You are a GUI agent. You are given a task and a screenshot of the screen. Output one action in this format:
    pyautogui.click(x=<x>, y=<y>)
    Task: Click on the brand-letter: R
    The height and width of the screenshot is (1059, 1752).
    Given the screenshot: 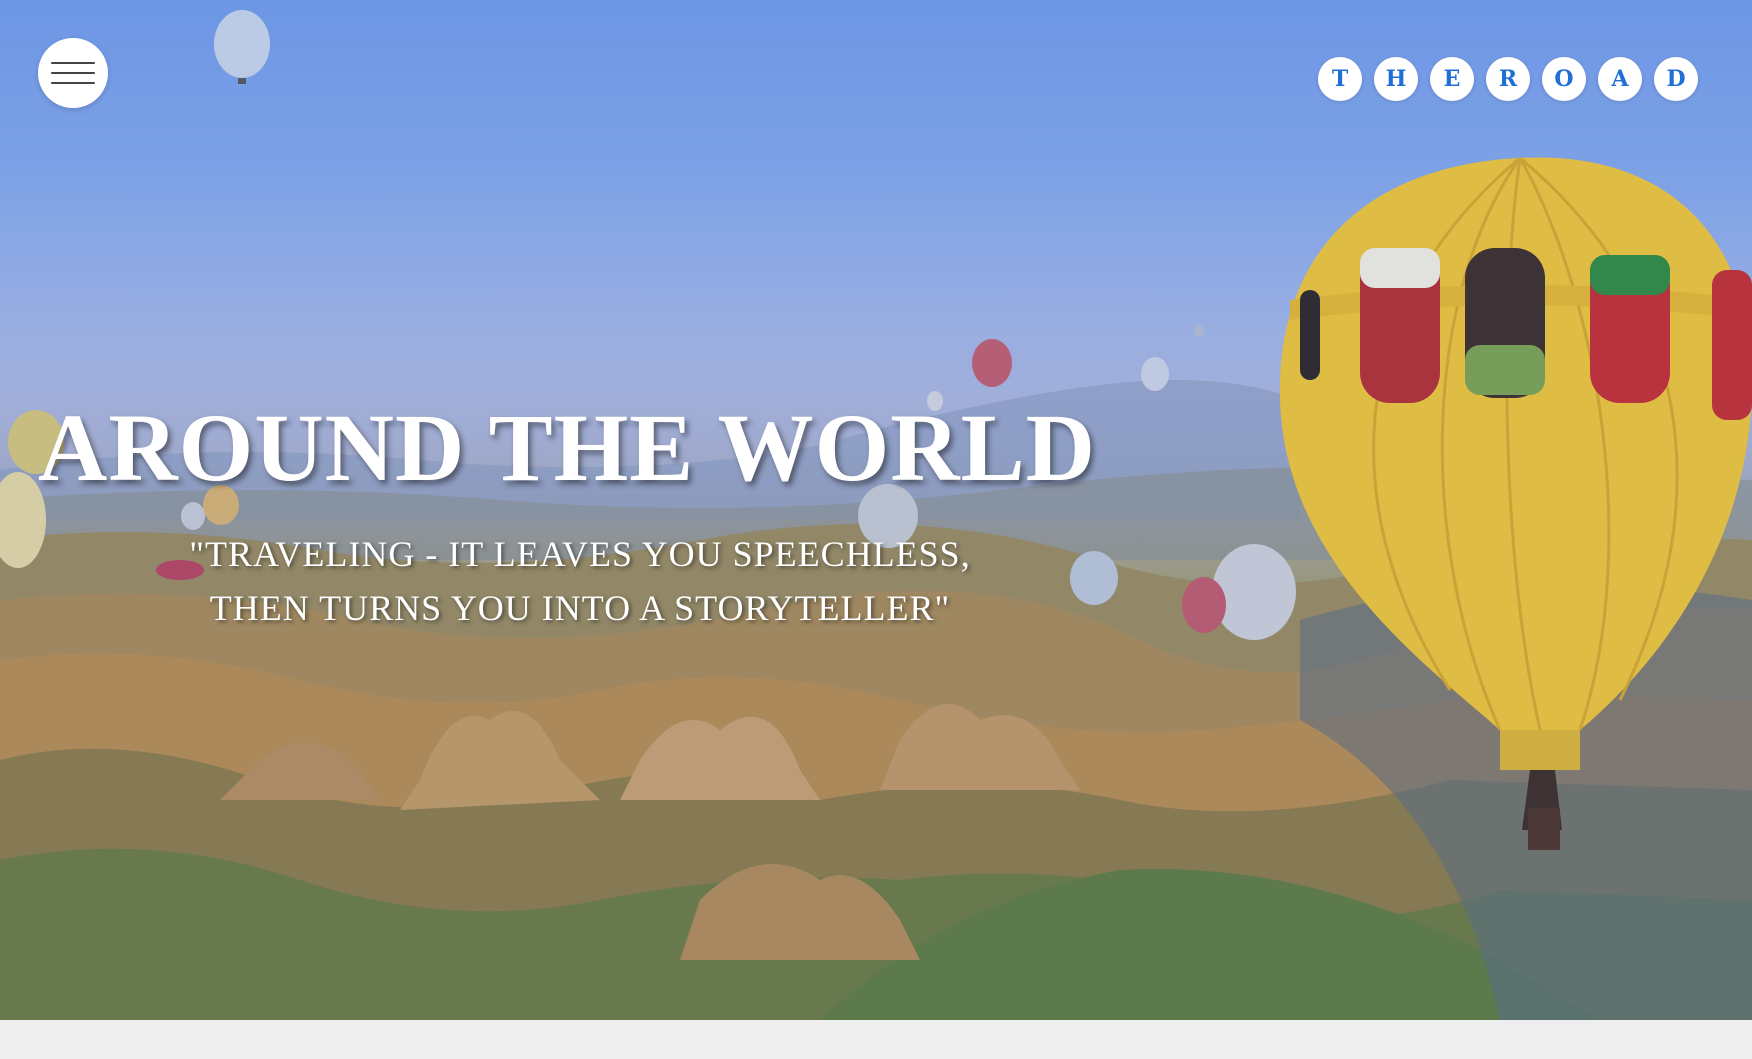 What is the action you would take?
    pyautogui.click(x=1508, y=79)
    